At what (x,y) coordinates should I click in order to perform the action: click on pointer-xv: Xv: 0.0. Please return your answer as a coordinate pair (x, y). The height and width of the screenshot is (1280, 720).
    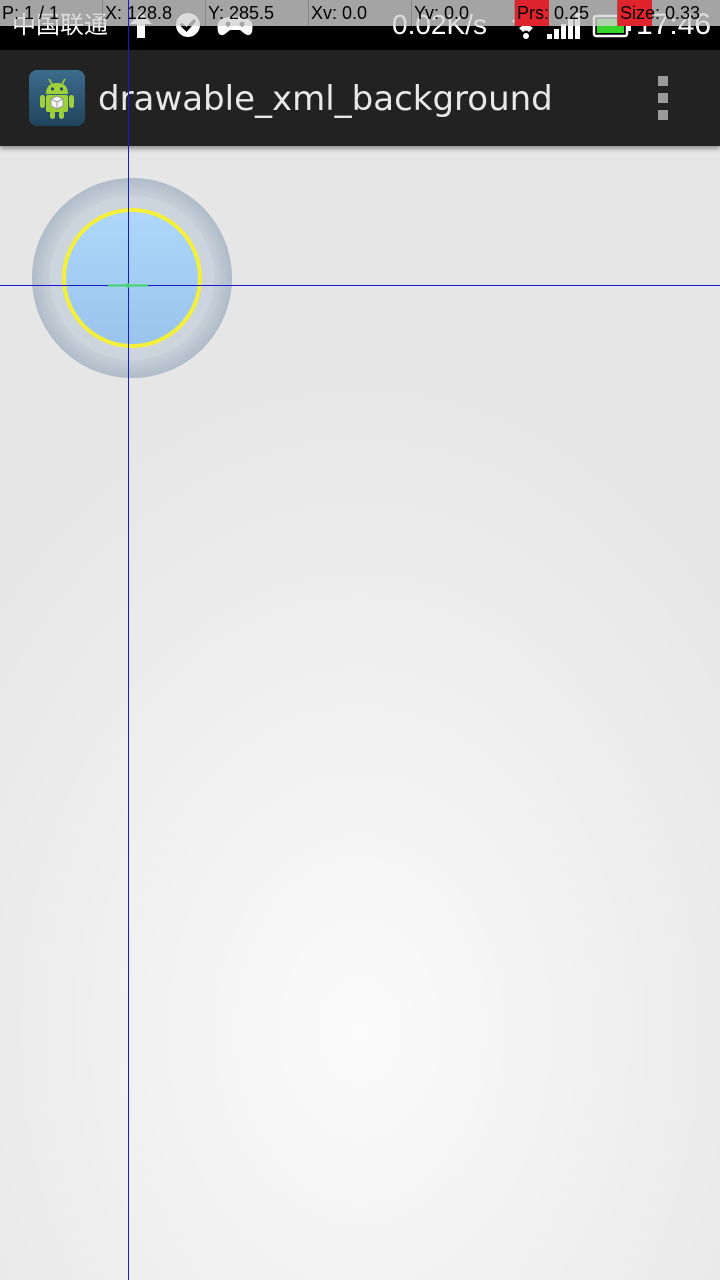
    Looking at the image, I should click on (360, 13).